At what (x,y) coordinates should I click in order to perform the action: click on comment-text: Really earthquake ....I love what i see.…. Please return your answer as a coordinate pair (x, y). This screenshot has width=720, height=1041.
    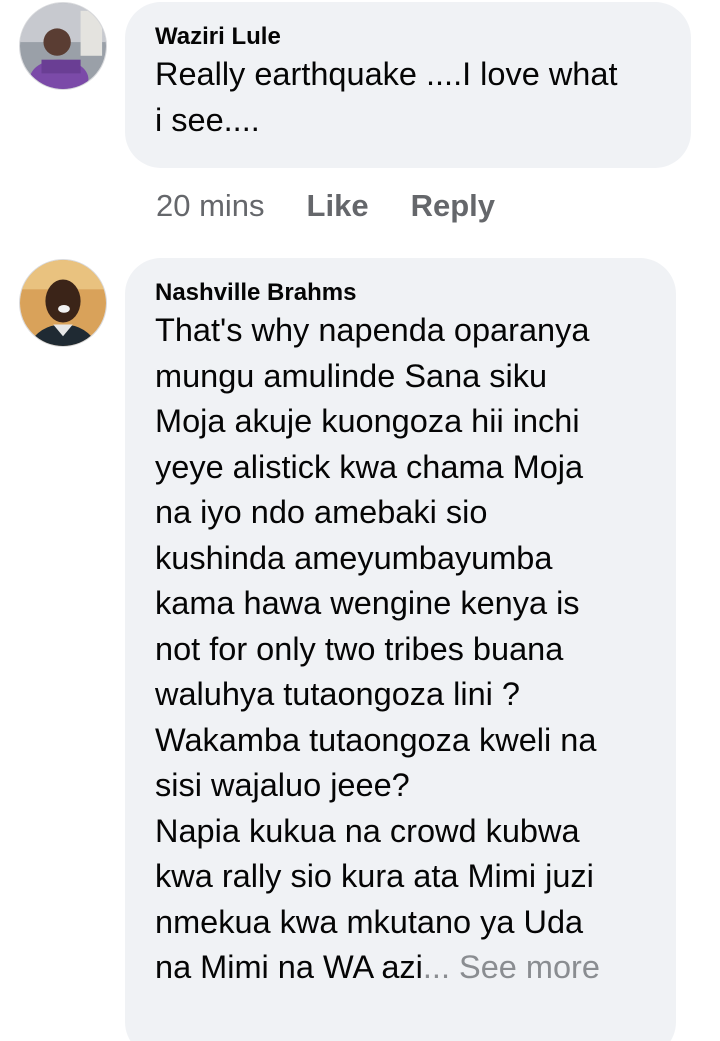
    Looking at the image, I should click on (386, 97).